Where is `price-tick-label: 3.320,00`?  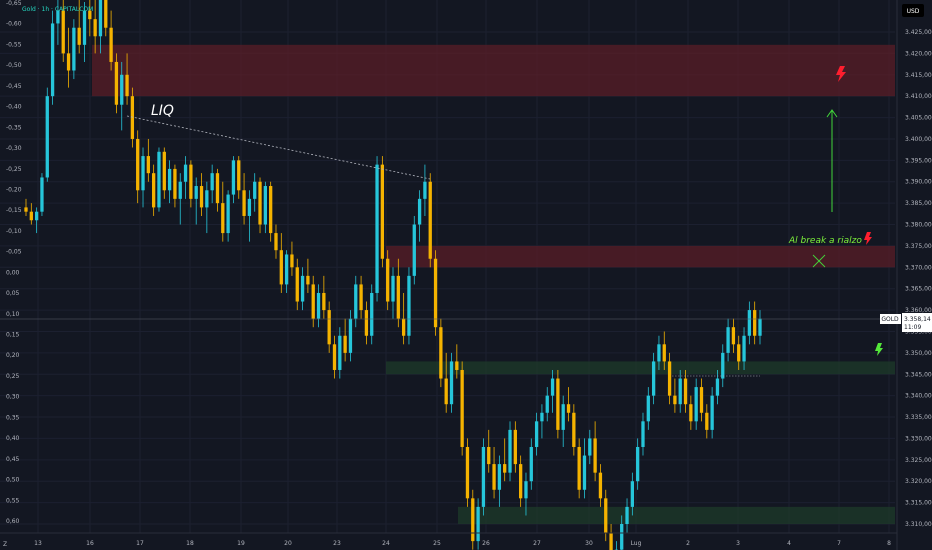
price-tick-label: 3.320,00 is located at coordinates (918, 481).